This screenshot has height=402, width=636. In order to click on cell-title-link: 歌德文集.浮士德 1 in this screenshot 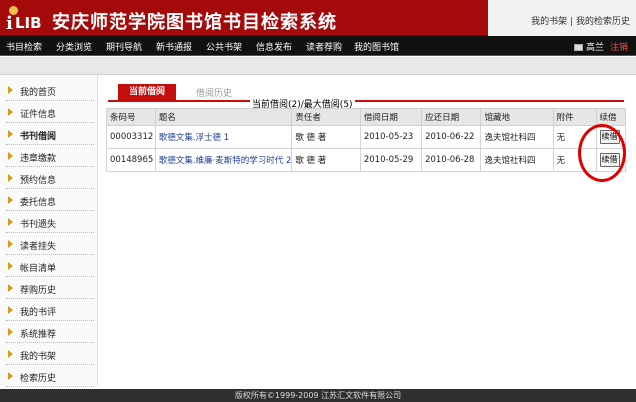, I will do `click(223, 137)`.